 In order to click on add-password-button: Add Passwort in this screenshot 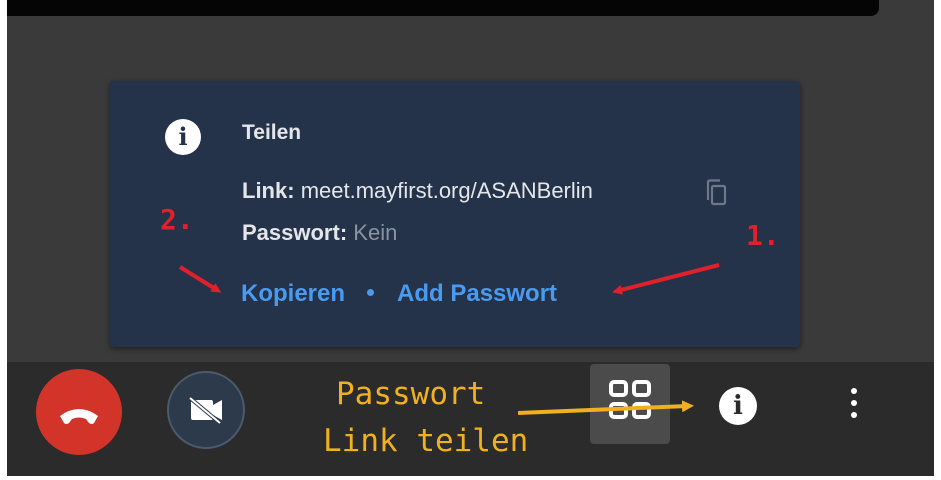, I will do `click(477, 293)`.